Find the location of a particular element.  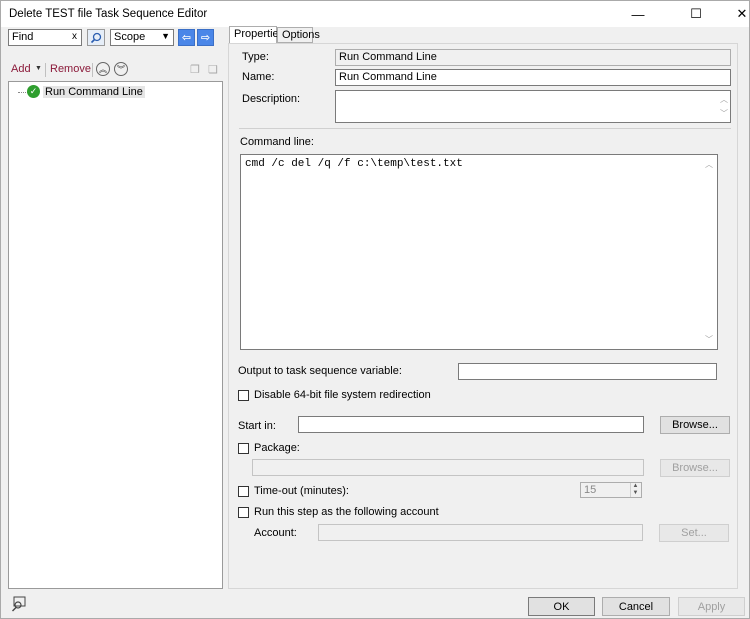

description-label: Description: is located at coordinates (271, 99).